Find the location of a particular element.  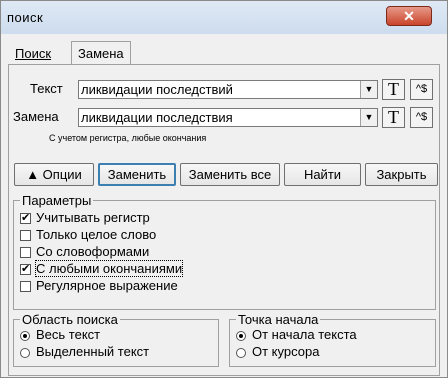

special-chars-button: ^$ is located at coordinates (421, 89).